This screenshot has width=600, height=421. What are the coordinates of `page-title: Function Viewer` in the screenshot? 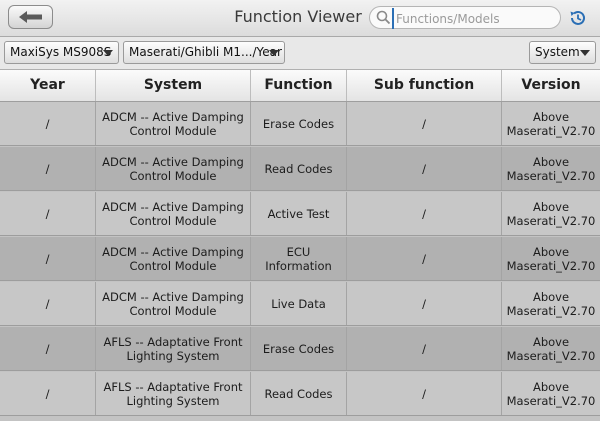 It's located at (298, 16).